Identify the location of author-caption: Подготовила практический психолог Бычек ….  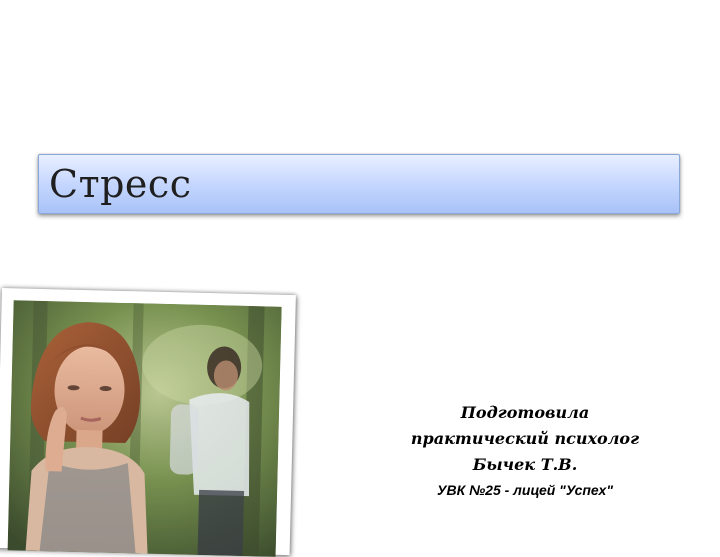
(525, 451).